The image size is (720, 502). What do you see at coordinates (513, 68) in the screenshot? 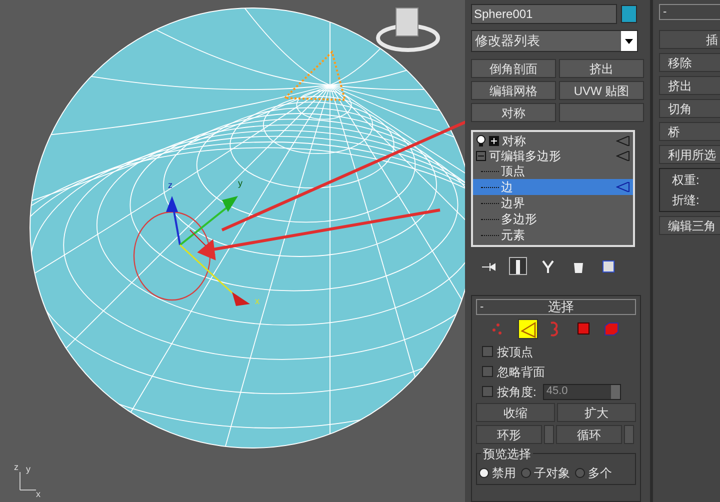
I see `modifier-button: 倒角剖面` at bounding box center [513, 68].